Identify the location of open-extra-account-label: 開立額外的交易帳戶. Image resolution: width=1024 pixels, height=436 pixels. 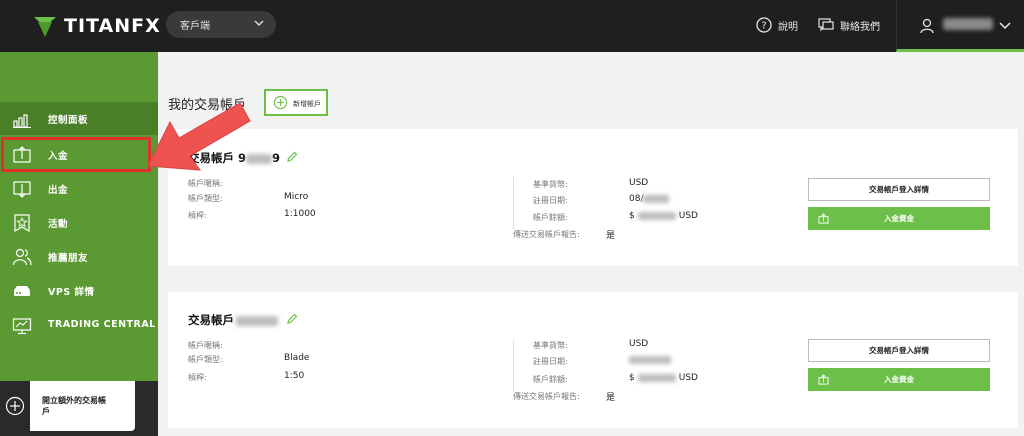
(74, 406).